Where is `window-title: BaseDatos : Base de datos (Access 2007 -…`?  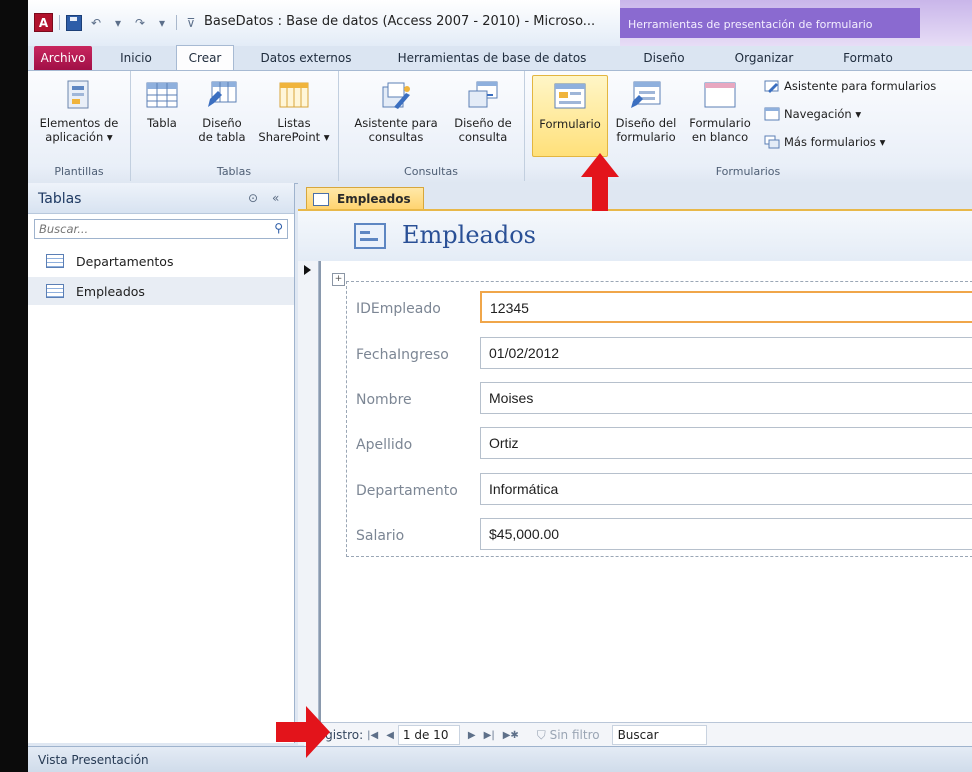
window-title: BaseDatos : Base de datos (Access 2007 -… is located at coordinates (400, 21).